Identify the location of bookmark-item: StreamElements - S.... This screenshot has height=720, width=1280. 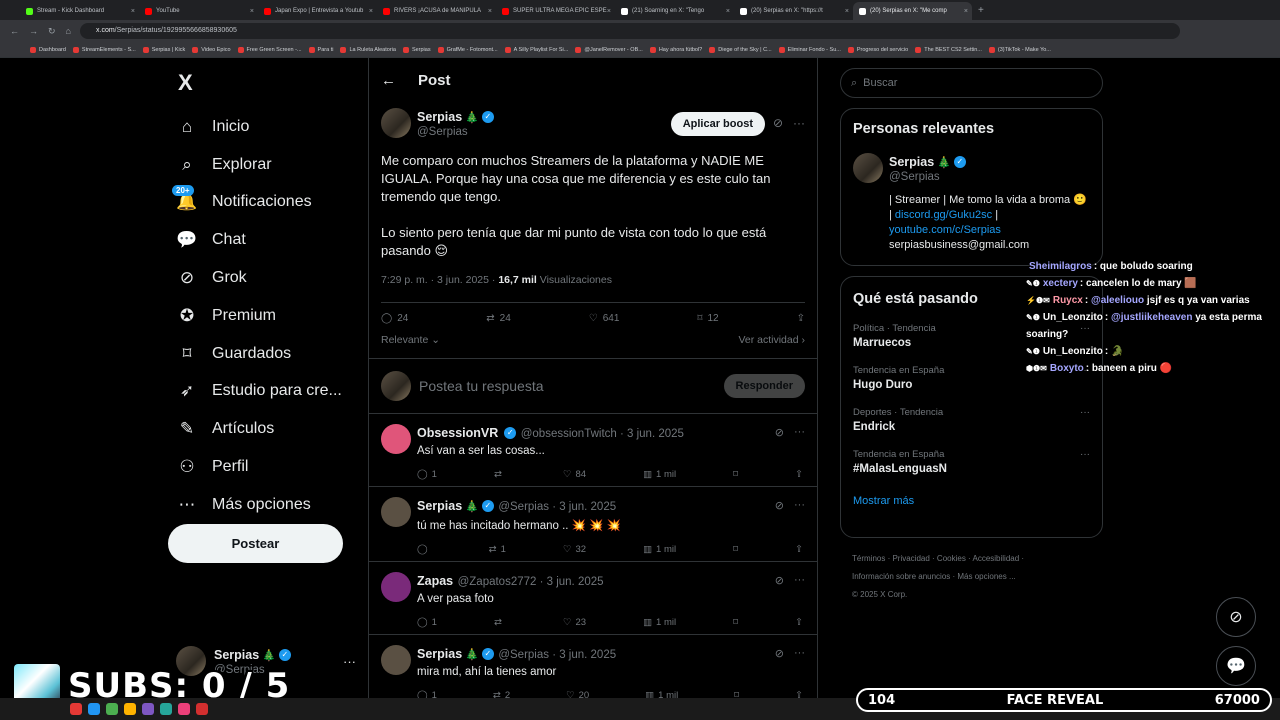
(104, 49).